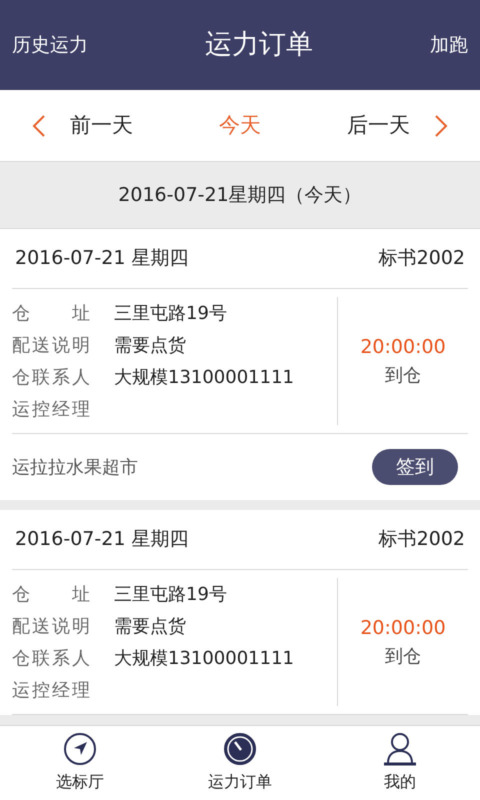 The height and width of the screenshot is (800, 480). Describe the element at coordinates (50, 45) in the screenshot. I see `history-button: 历史运力` at that location.